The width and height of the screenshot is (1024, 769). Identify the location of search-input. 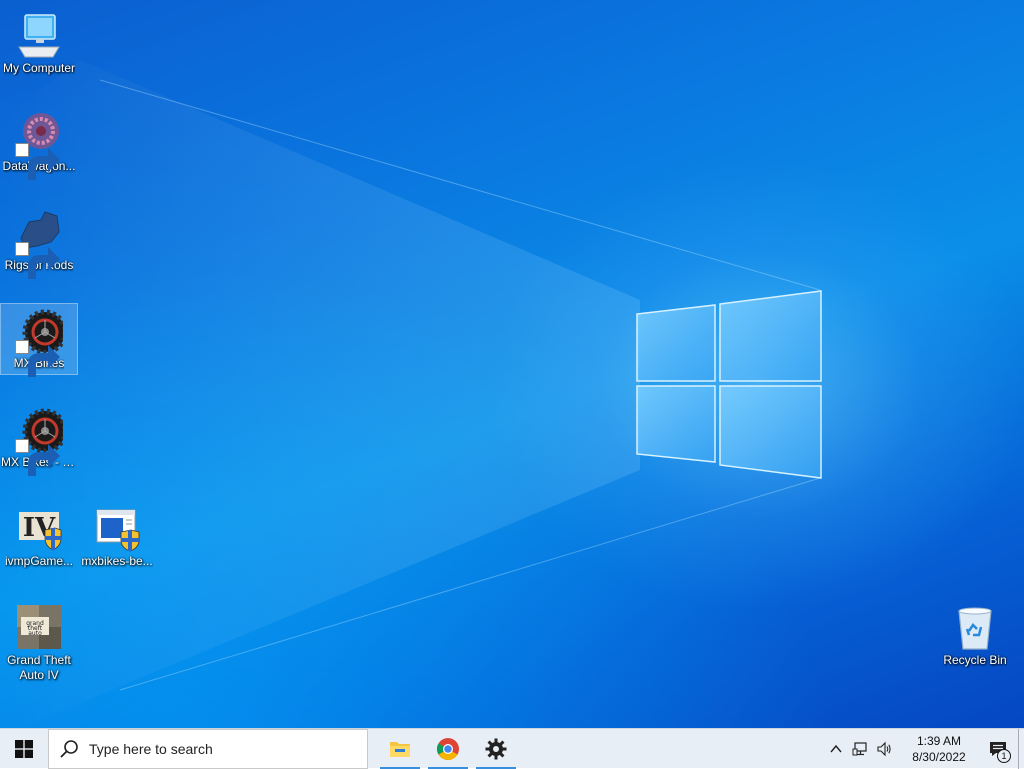
(219, 748).